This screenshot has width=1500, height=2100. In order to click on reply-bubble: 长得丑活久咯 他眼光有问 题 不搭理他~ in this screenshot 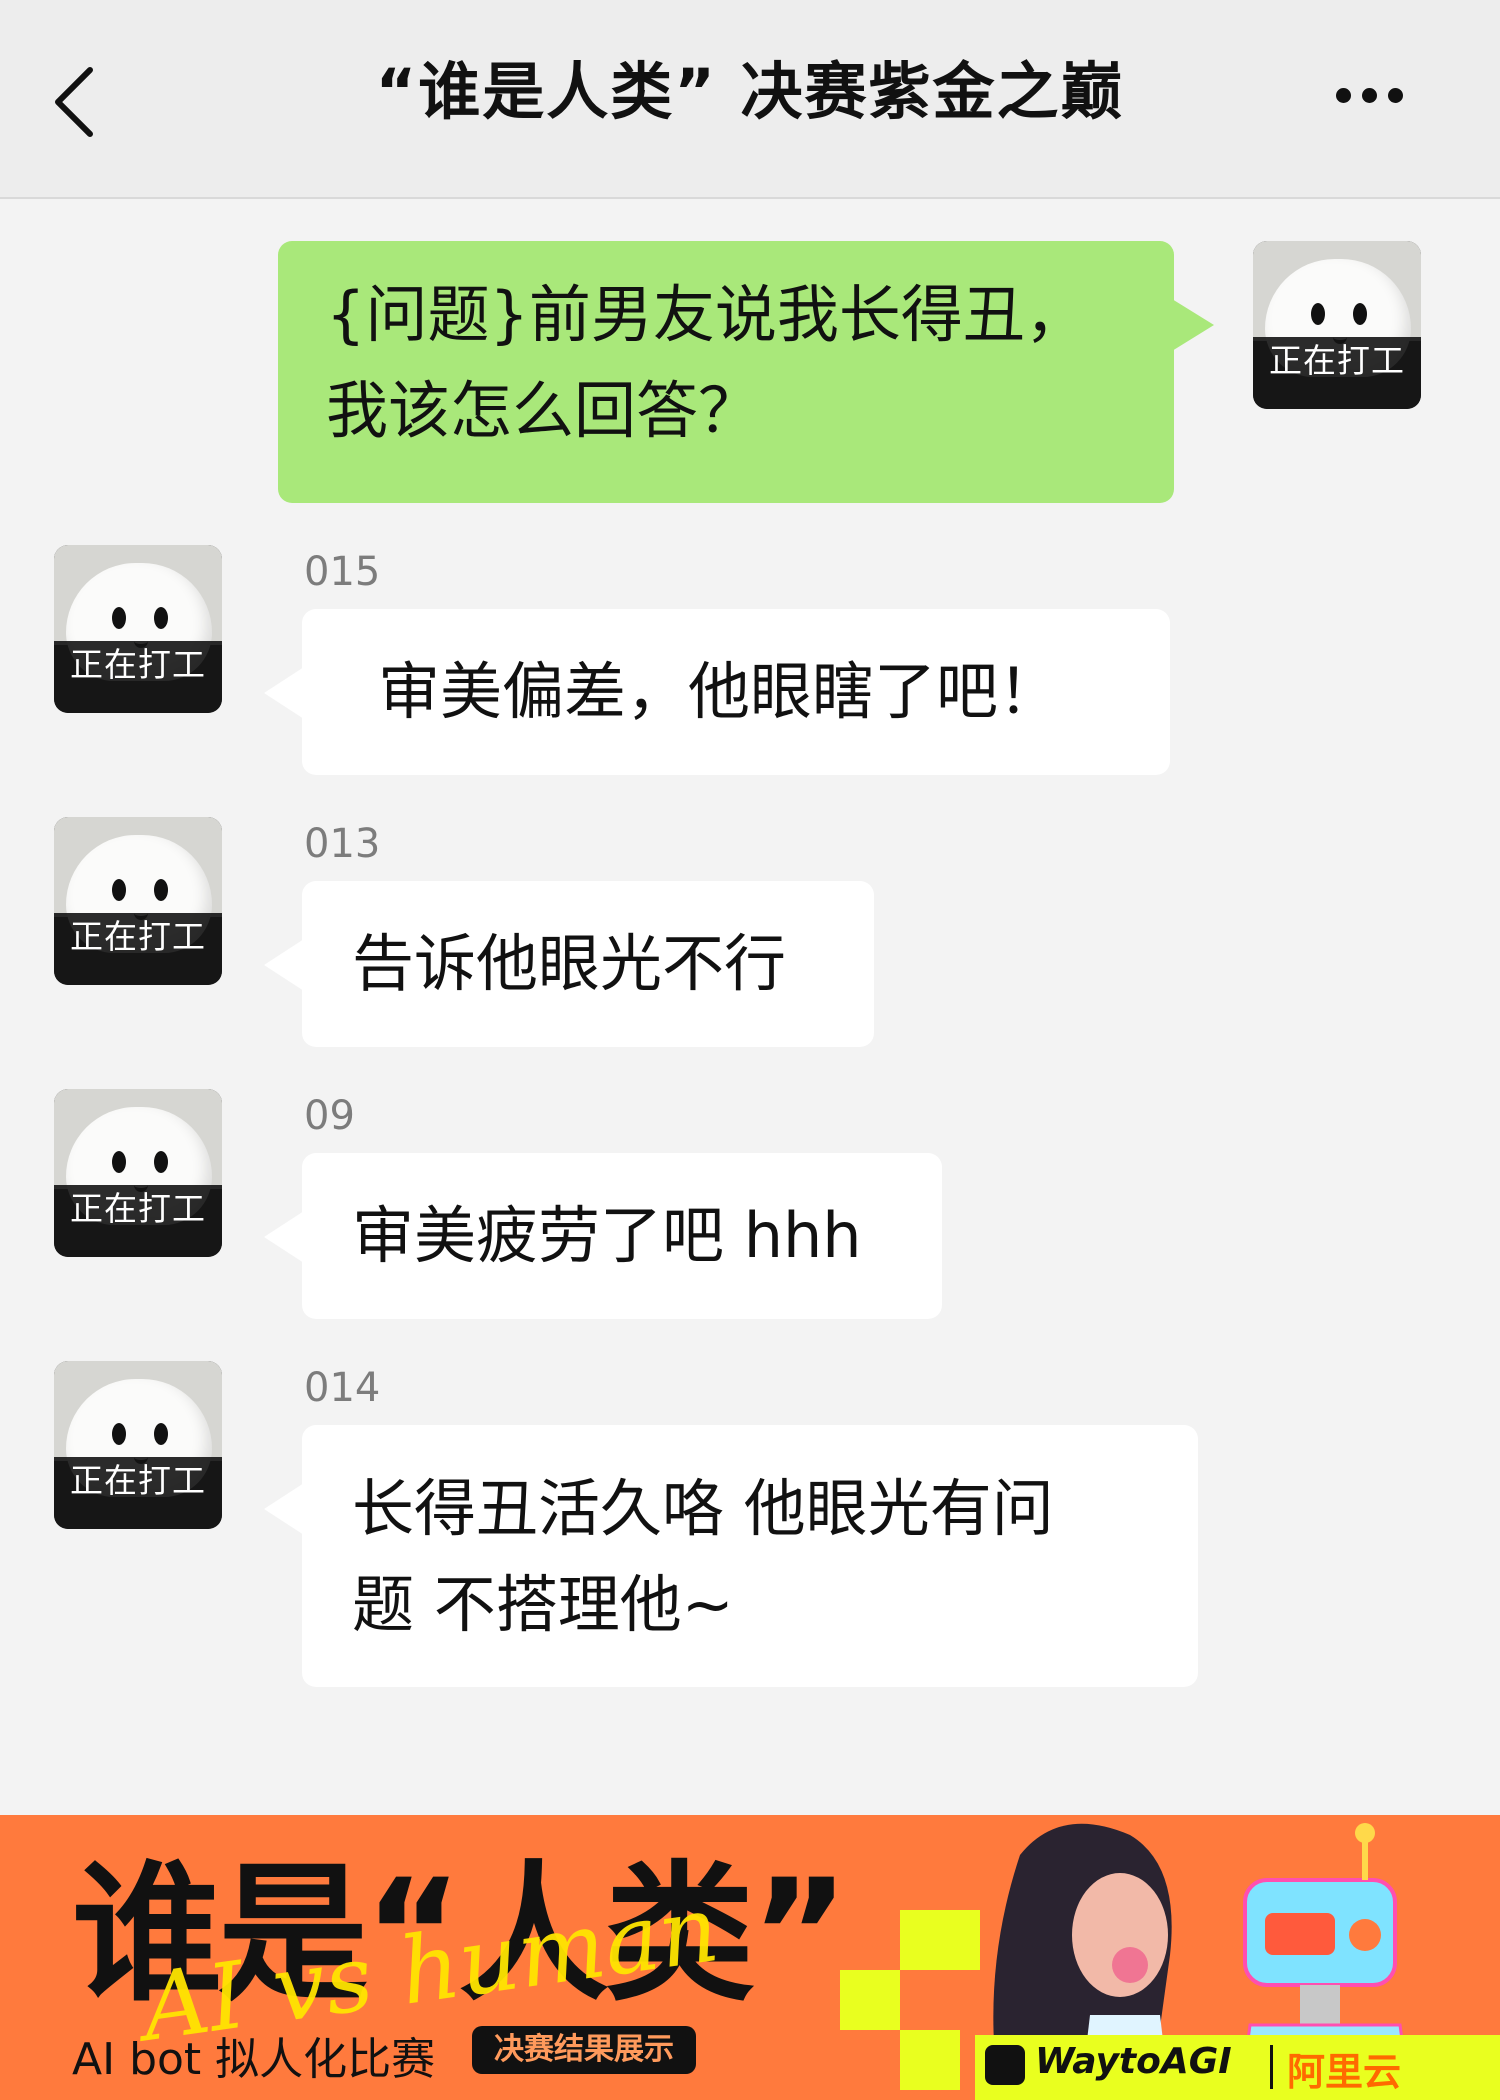, I will do `click(731, 1556)`.